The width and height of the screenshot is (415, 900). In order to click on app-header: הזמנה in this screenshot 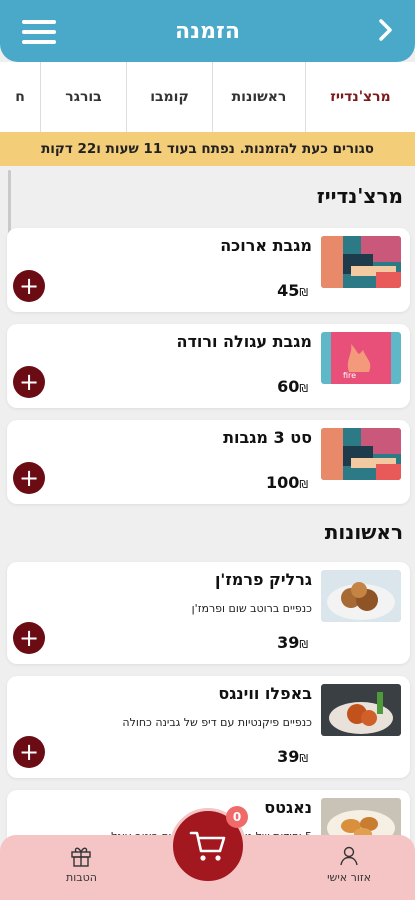, I will do `click(207, 31)`.